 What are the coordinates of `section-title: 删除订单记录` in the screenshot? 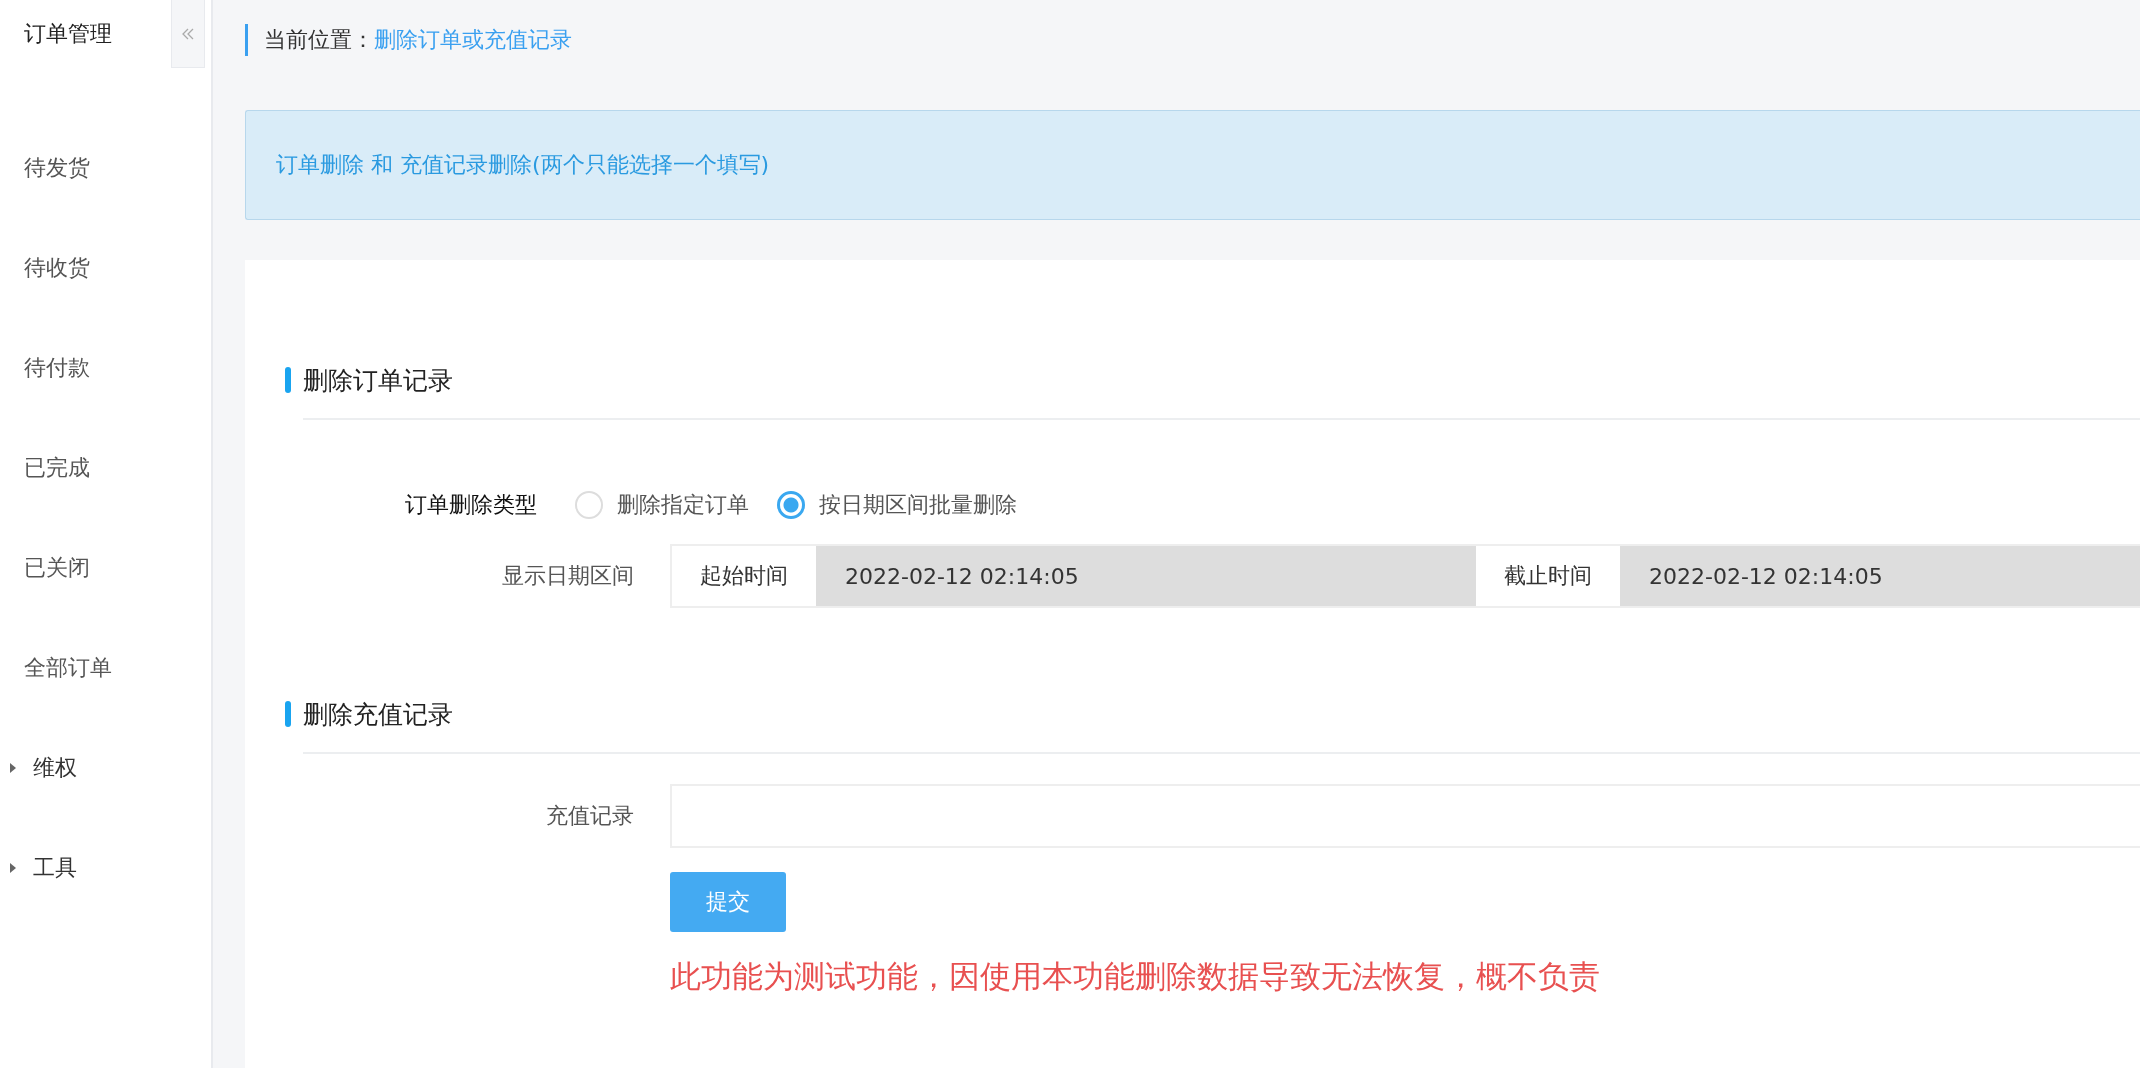 It's located at (378, 380).